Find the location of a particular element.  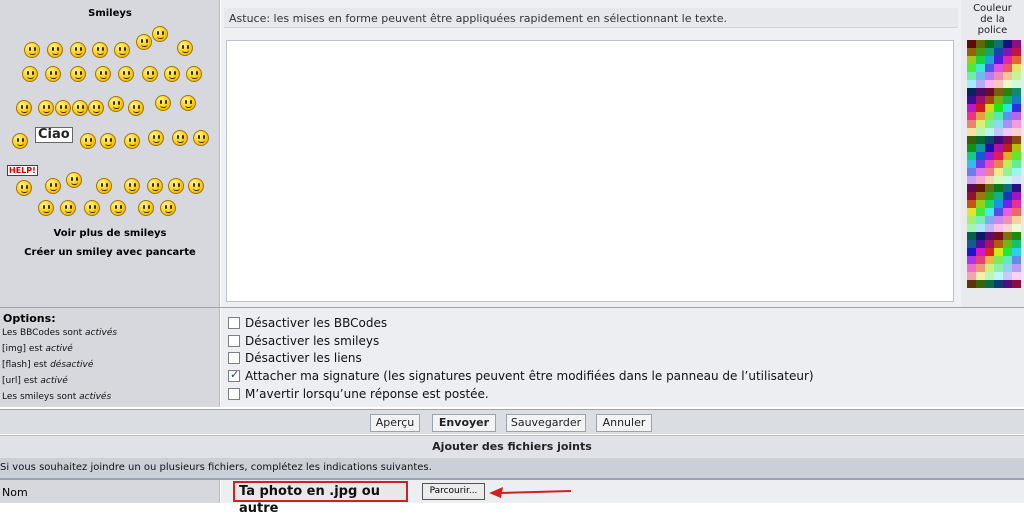

notify-reply-checkbox is located at coordinates (234, 394).